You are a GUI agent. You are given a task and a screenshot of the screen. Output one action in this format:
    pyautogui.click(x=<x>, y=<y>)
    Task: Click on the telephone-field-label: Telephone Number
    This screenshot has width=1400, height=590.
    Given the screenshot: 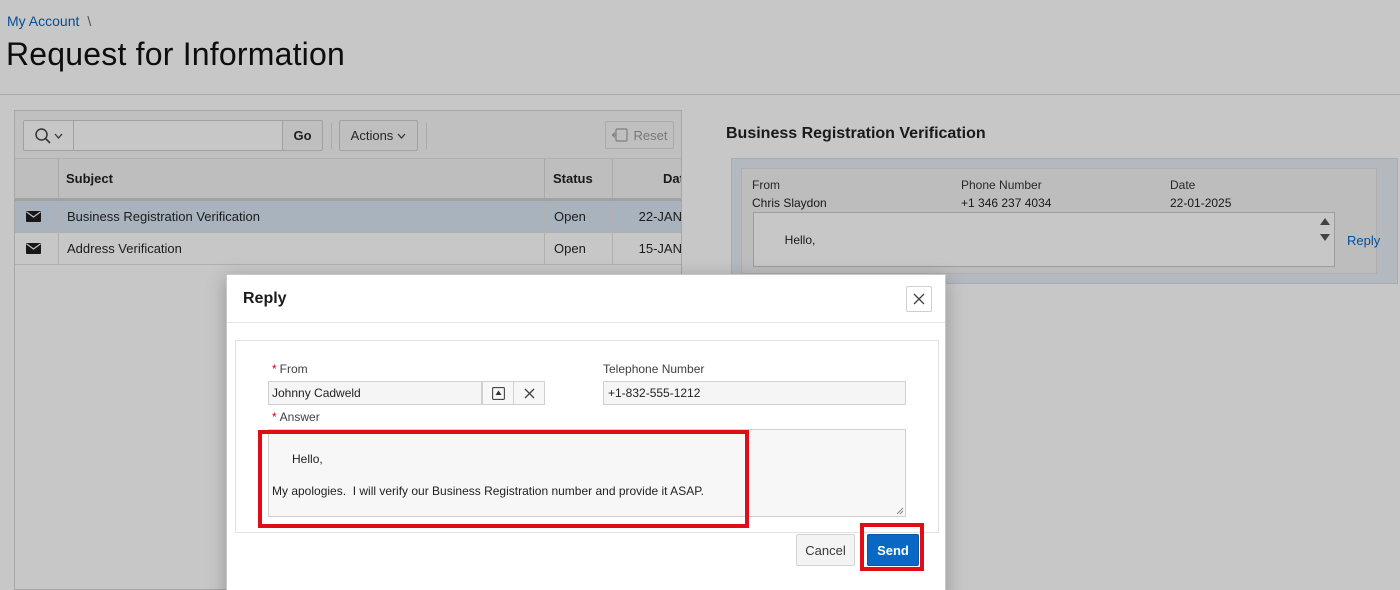 What is the action you would take?
    pyautogui.click(x=654, y=369)
    